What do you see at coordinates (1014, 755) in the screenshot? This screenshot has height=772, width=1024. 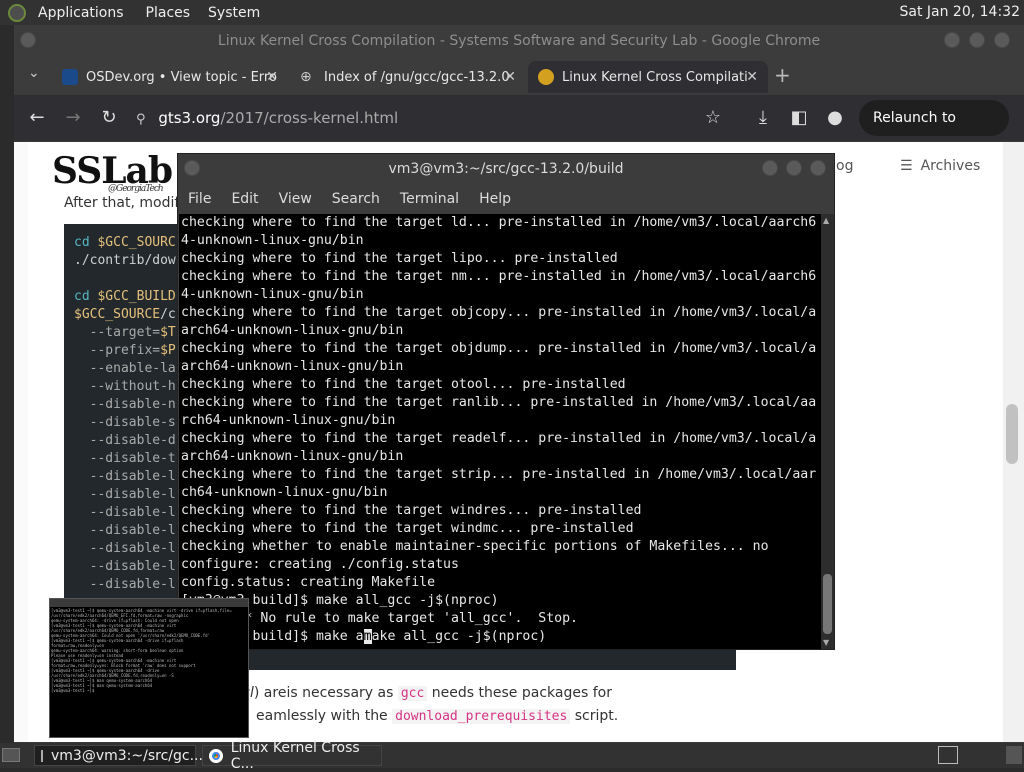 I see `trash-icon` at bounding box center [1014, 755].